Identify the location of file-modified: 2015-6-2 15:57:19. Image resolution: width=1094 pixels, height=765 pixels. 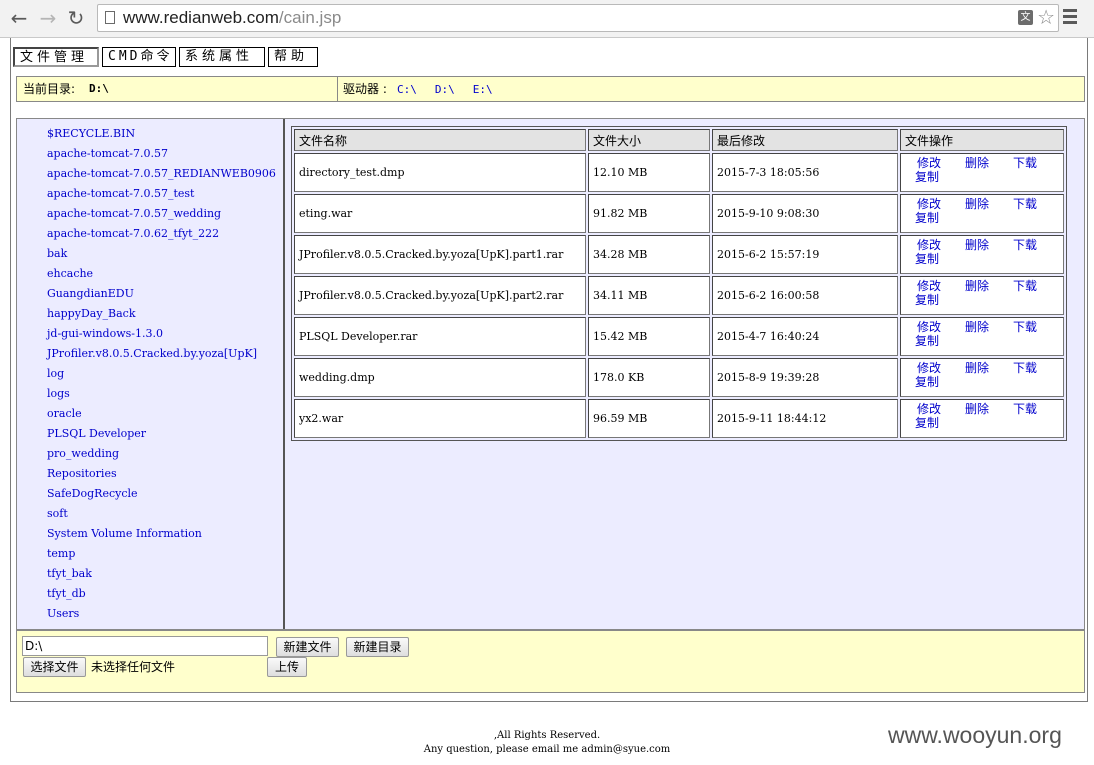
(805, 254).